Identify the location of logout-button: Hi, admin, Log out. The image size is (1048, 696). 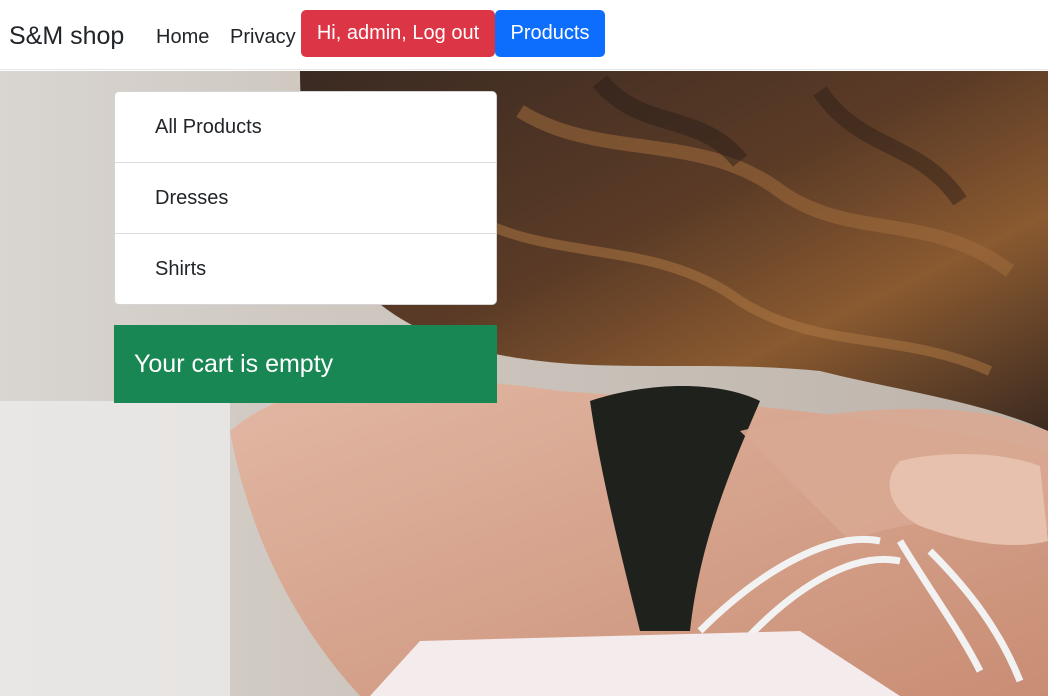
(398, 33).